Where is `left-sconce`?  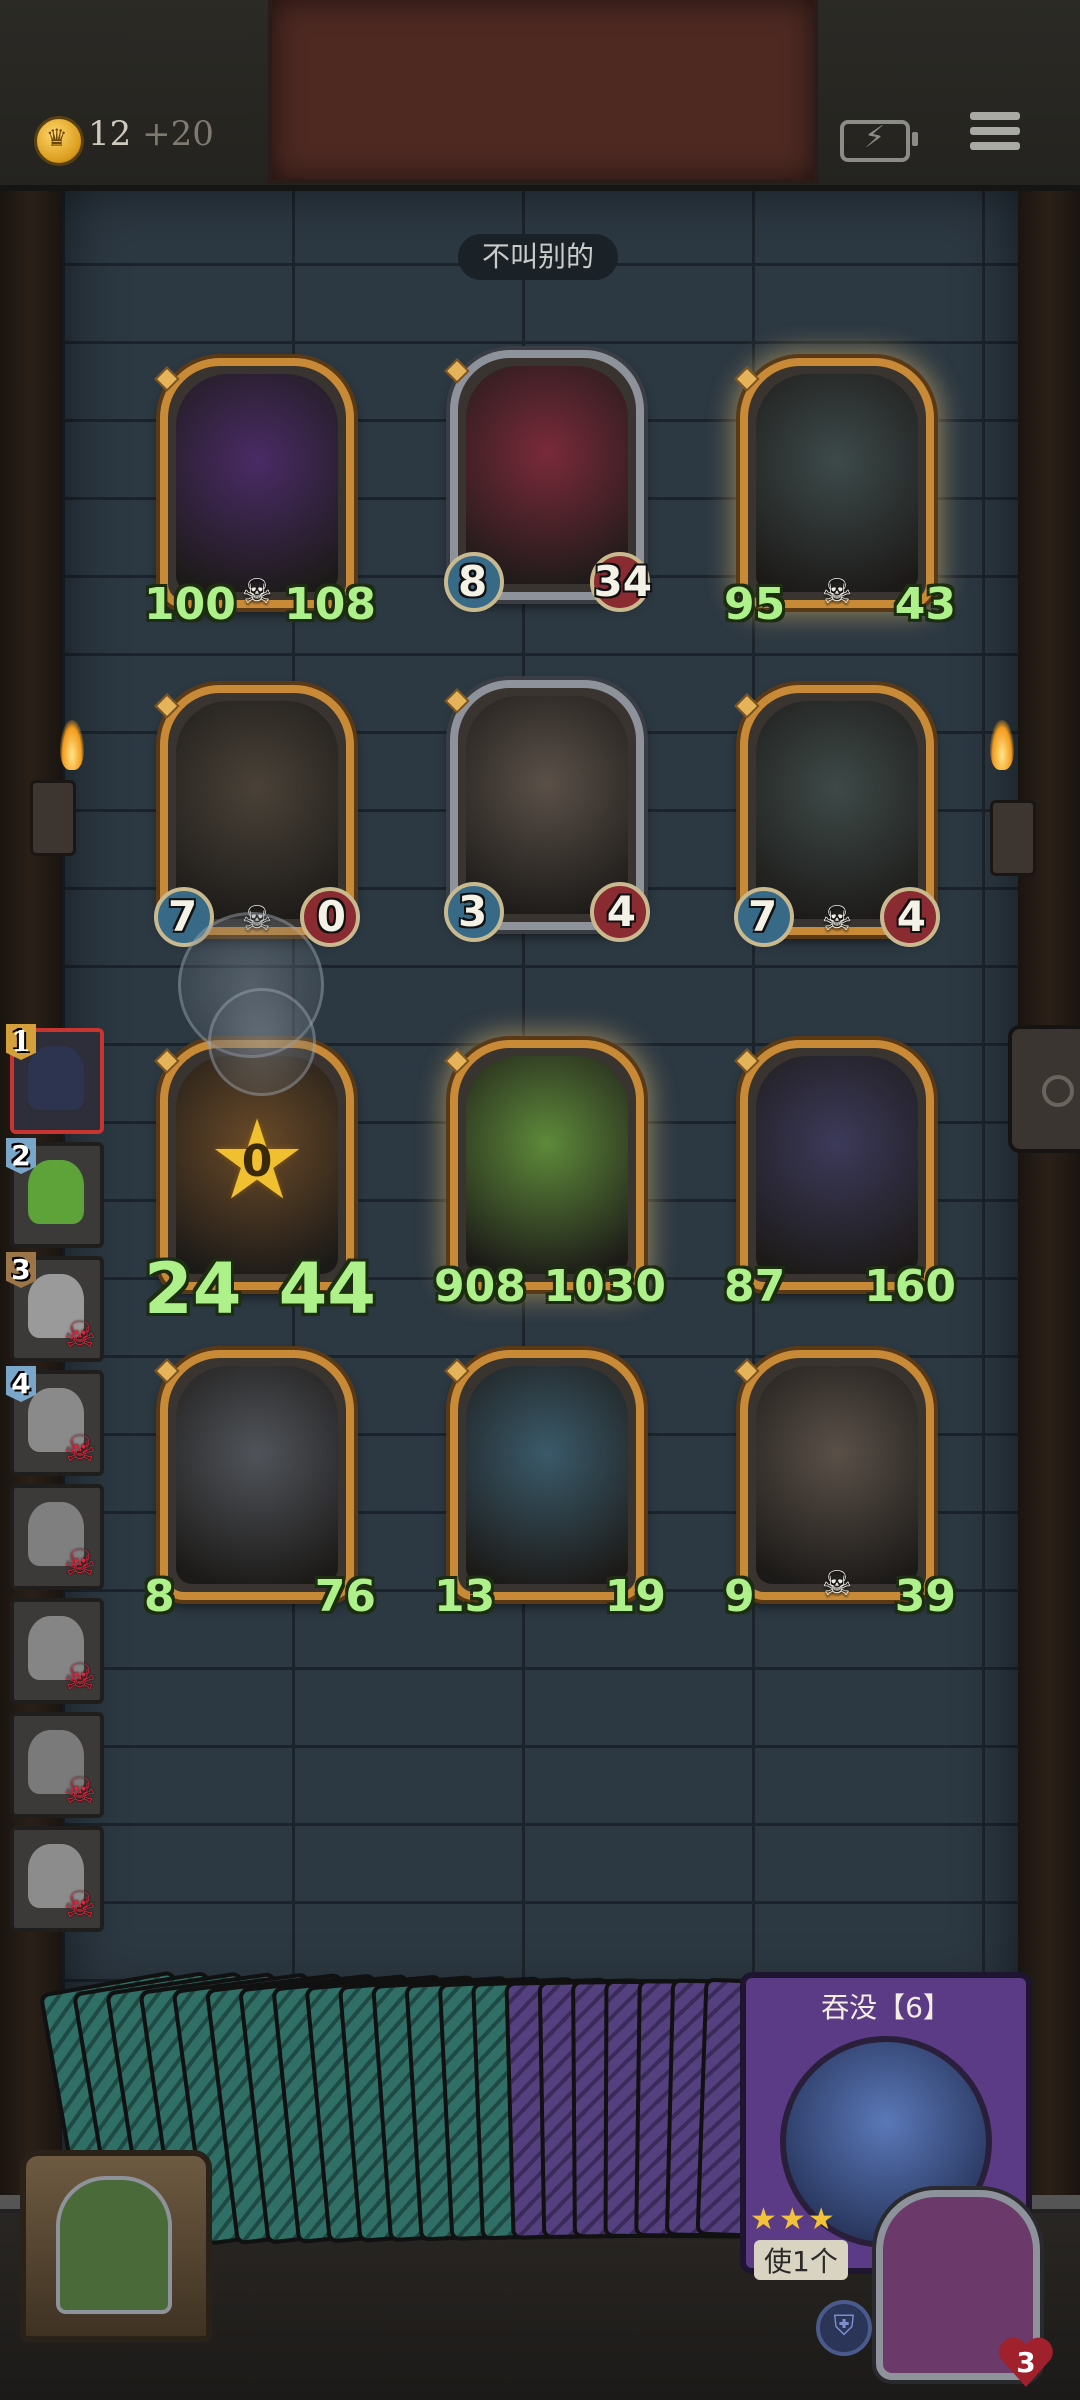
left-sconce is located at coordinates (53, 818).